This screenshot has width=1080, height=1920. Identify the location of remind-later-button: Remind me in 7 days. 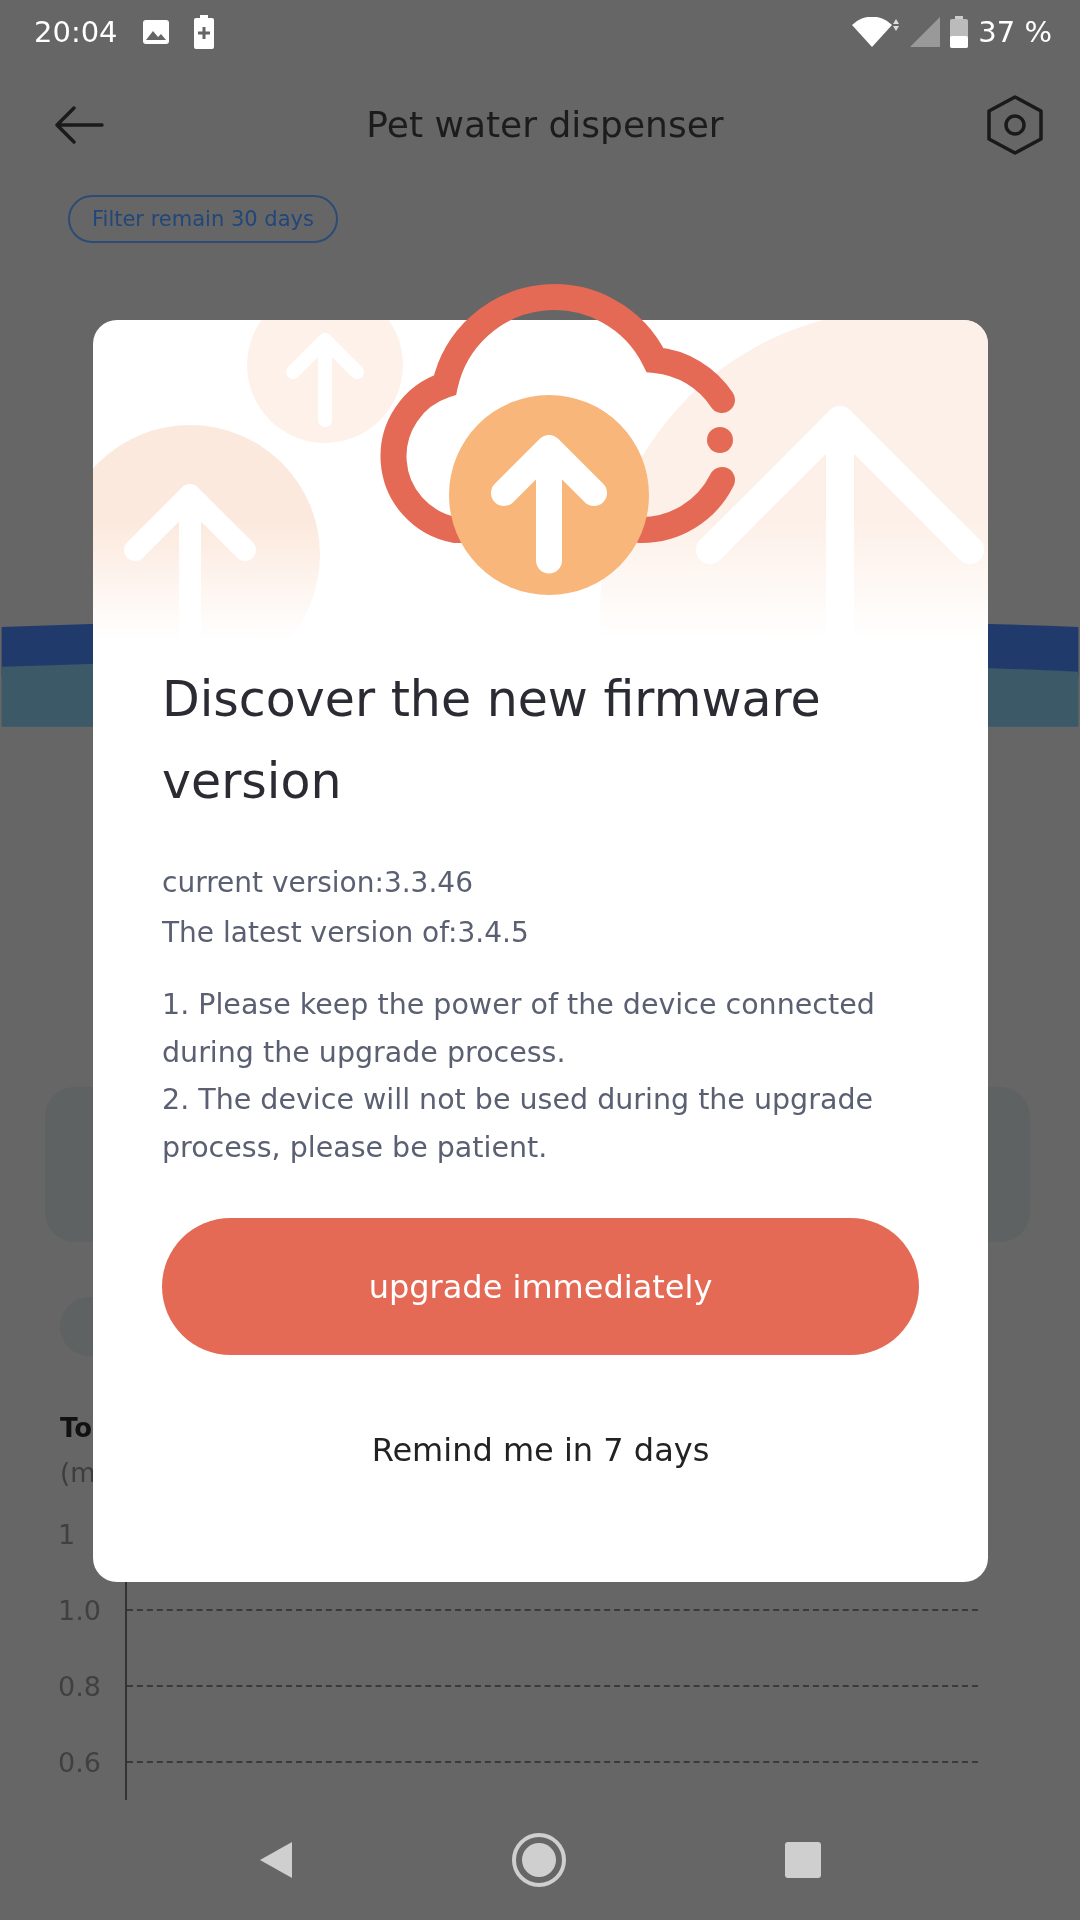
(540, 1450).